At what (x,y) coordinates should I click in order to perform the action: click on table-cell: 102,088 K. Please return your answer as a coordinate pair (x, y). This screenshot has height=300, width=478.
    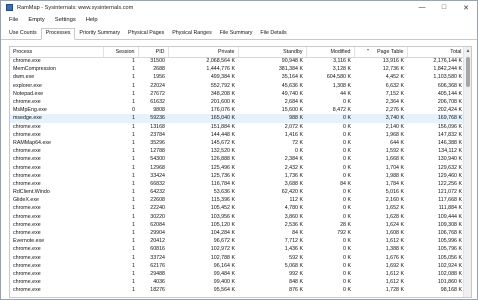
    Looking at the image, I should click on (449, 273).